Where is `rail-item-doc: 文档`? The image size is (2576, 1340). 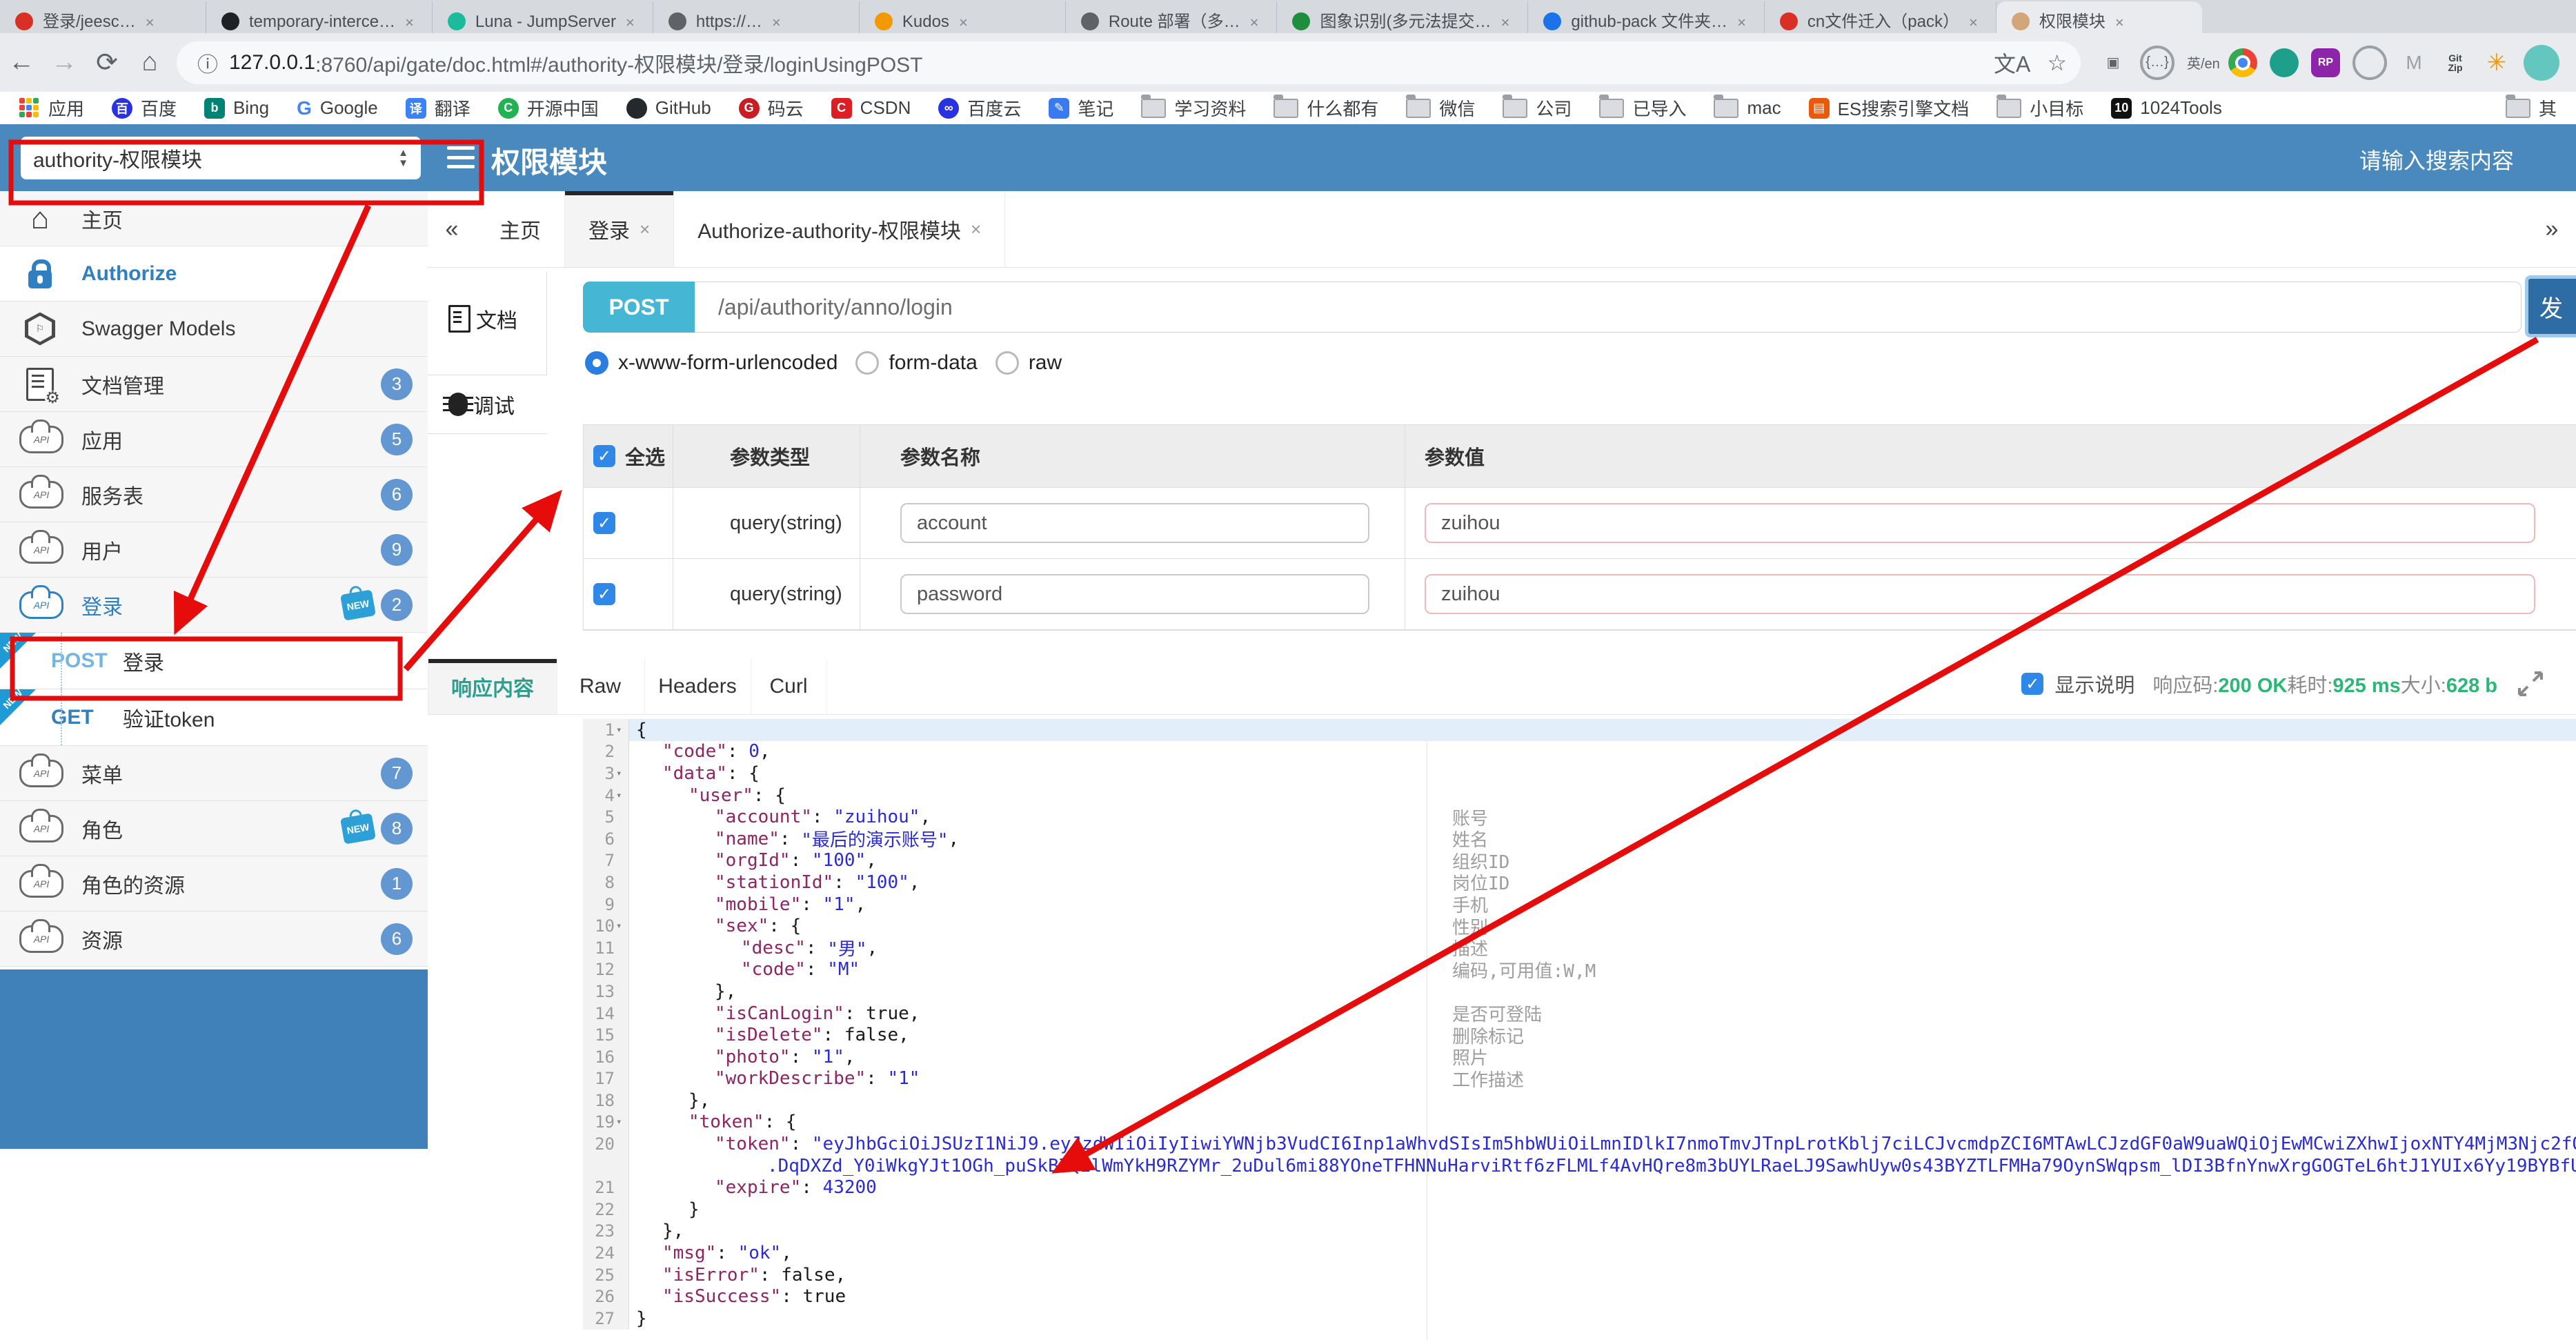 rail-item-doc: 文档 is located at coordinates (496, 318).